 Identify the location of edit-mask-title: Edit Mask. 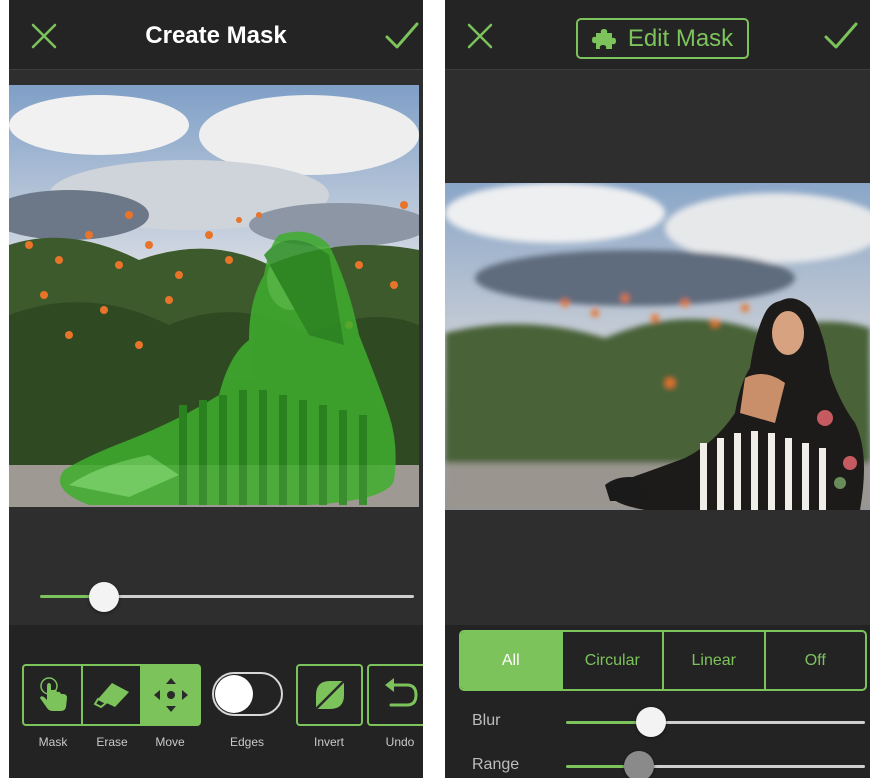
(680, 38).